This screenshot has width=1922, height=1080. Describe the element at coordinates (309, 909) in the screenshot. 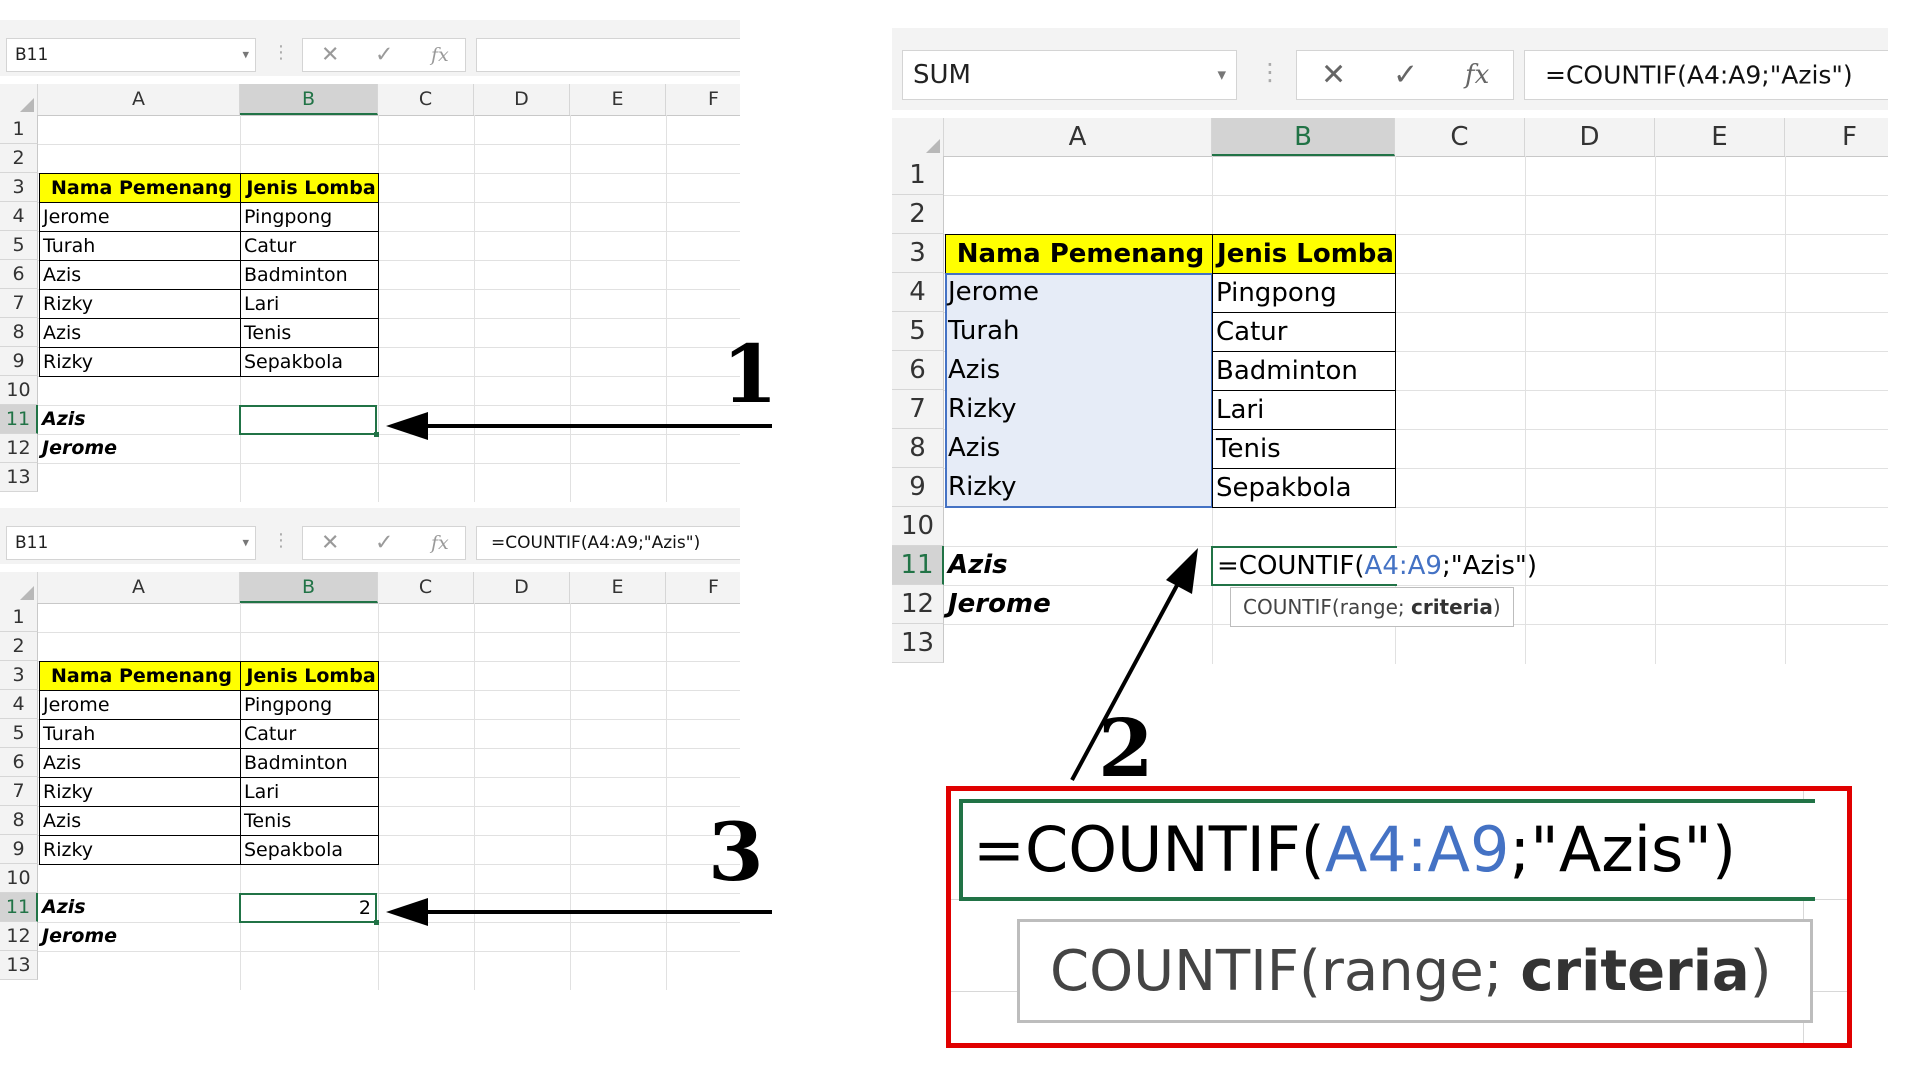

I see `result-cell-b11: 2` at that location.